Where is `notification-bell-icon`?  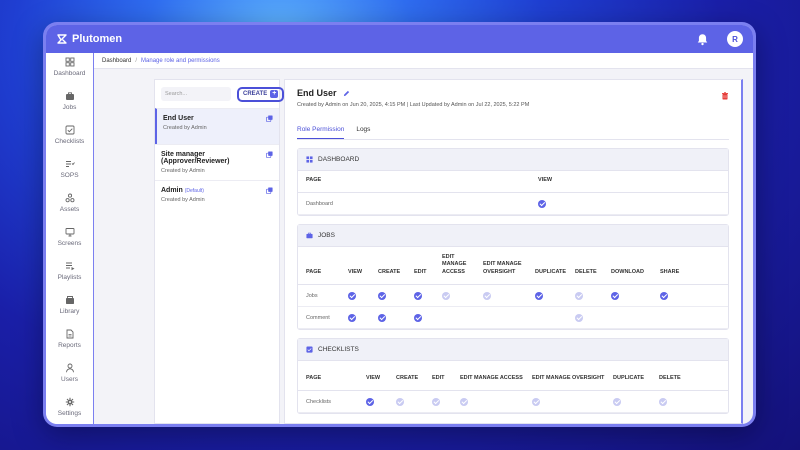 notification-bell-icon is located at coordinates (702, 39).